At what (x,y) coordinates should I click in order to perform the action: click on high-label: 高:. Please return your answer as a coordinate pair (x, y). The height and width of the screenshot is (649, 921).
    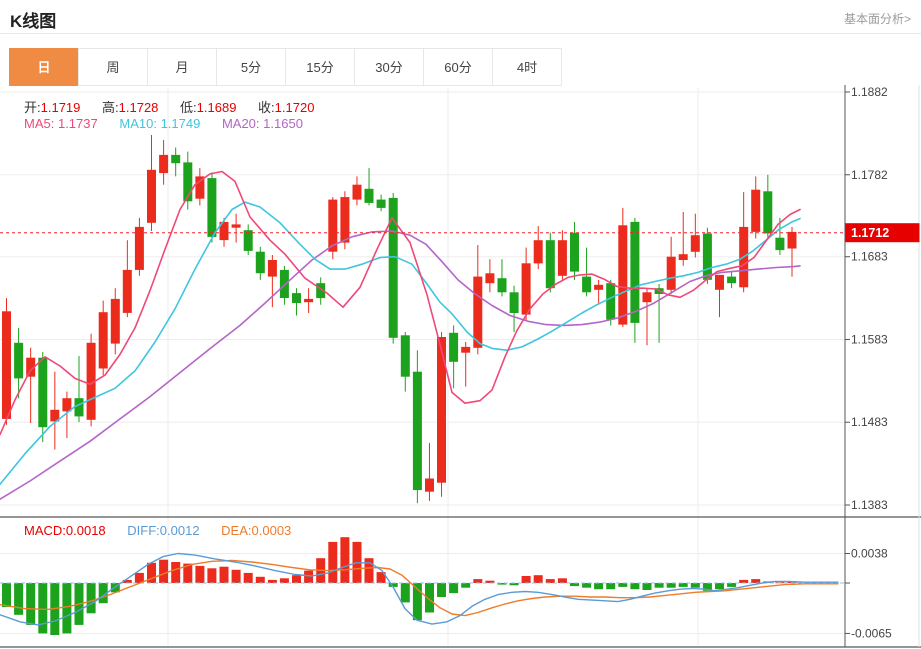
    Looking at the image, I should click on (110, 107).